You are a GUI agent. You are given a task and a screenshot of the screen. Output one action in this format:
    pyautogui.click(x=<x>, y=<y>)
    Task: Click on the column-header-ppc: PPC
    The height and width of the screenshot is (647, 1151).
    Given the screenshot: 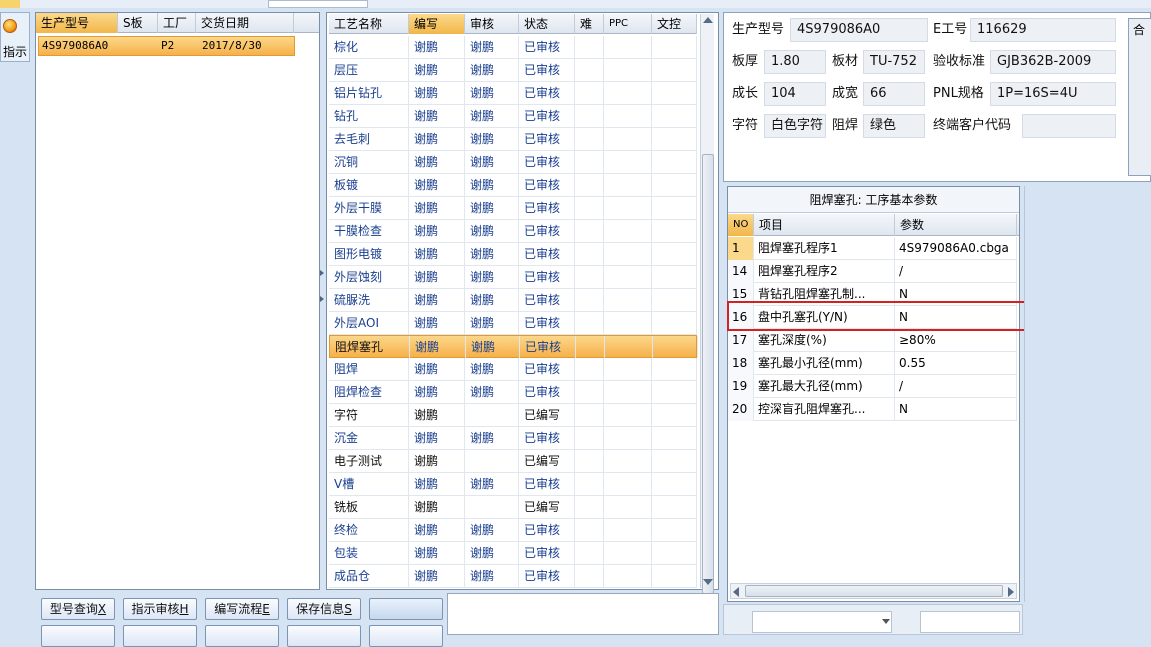 What is the action you would take?
    pyautogui.click(x=628, y=24)
    